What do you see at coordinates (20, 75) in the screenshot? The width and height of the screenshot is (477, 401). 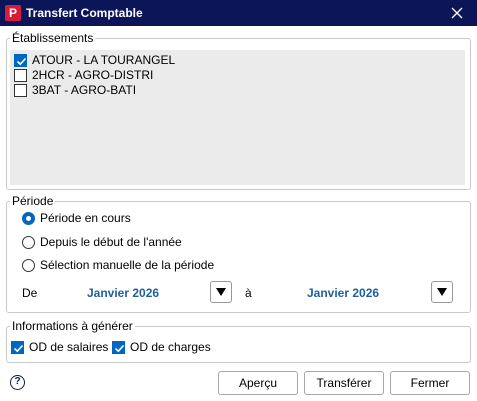 I see `checkbox-2hcr` at bounding box center [20, 75].